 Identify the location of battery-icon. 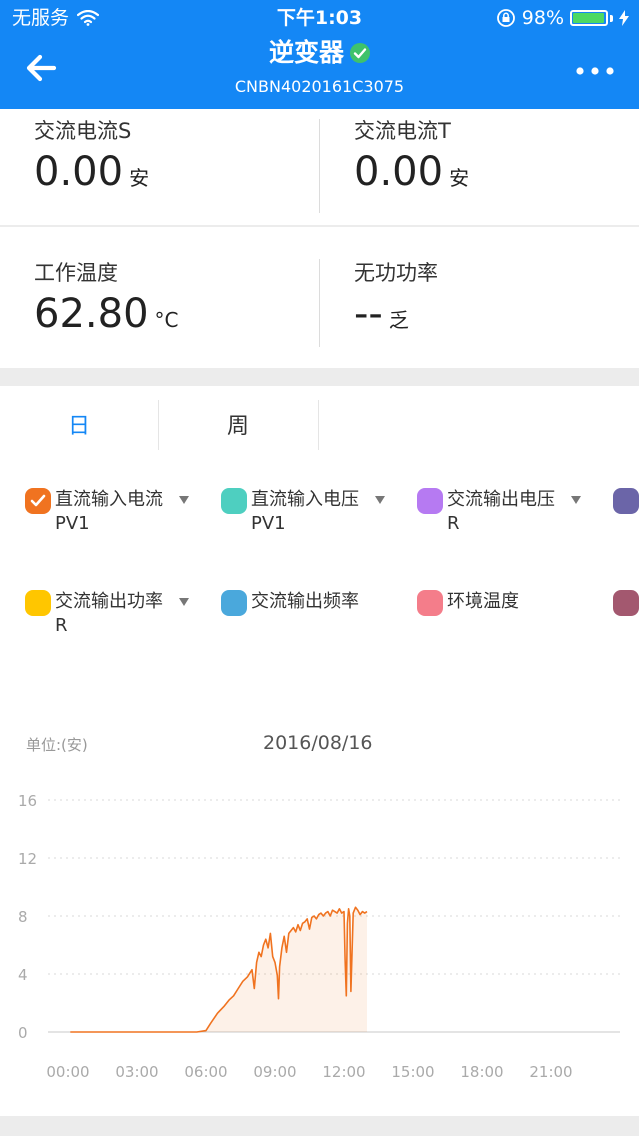
(589, 18).